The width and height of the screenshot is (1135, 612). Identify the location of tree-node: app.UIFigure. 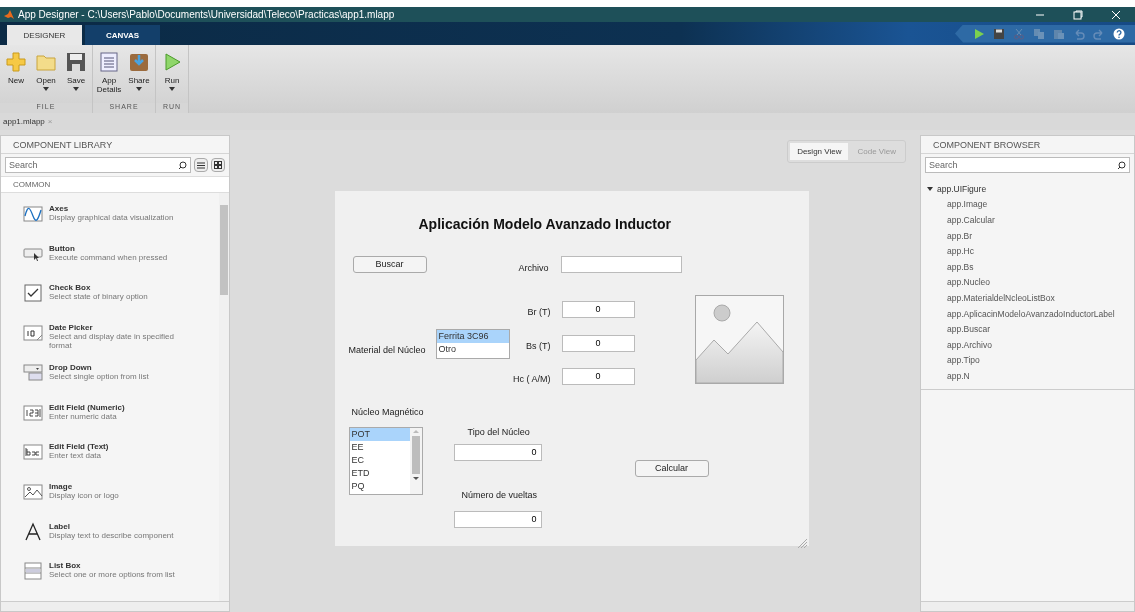
(1027, 189).